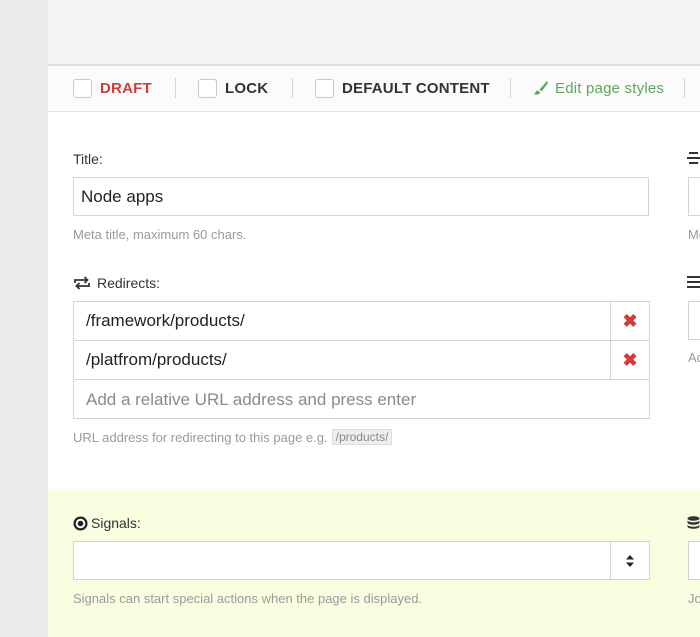  I want to click on page-header-area, so click(374, 33).